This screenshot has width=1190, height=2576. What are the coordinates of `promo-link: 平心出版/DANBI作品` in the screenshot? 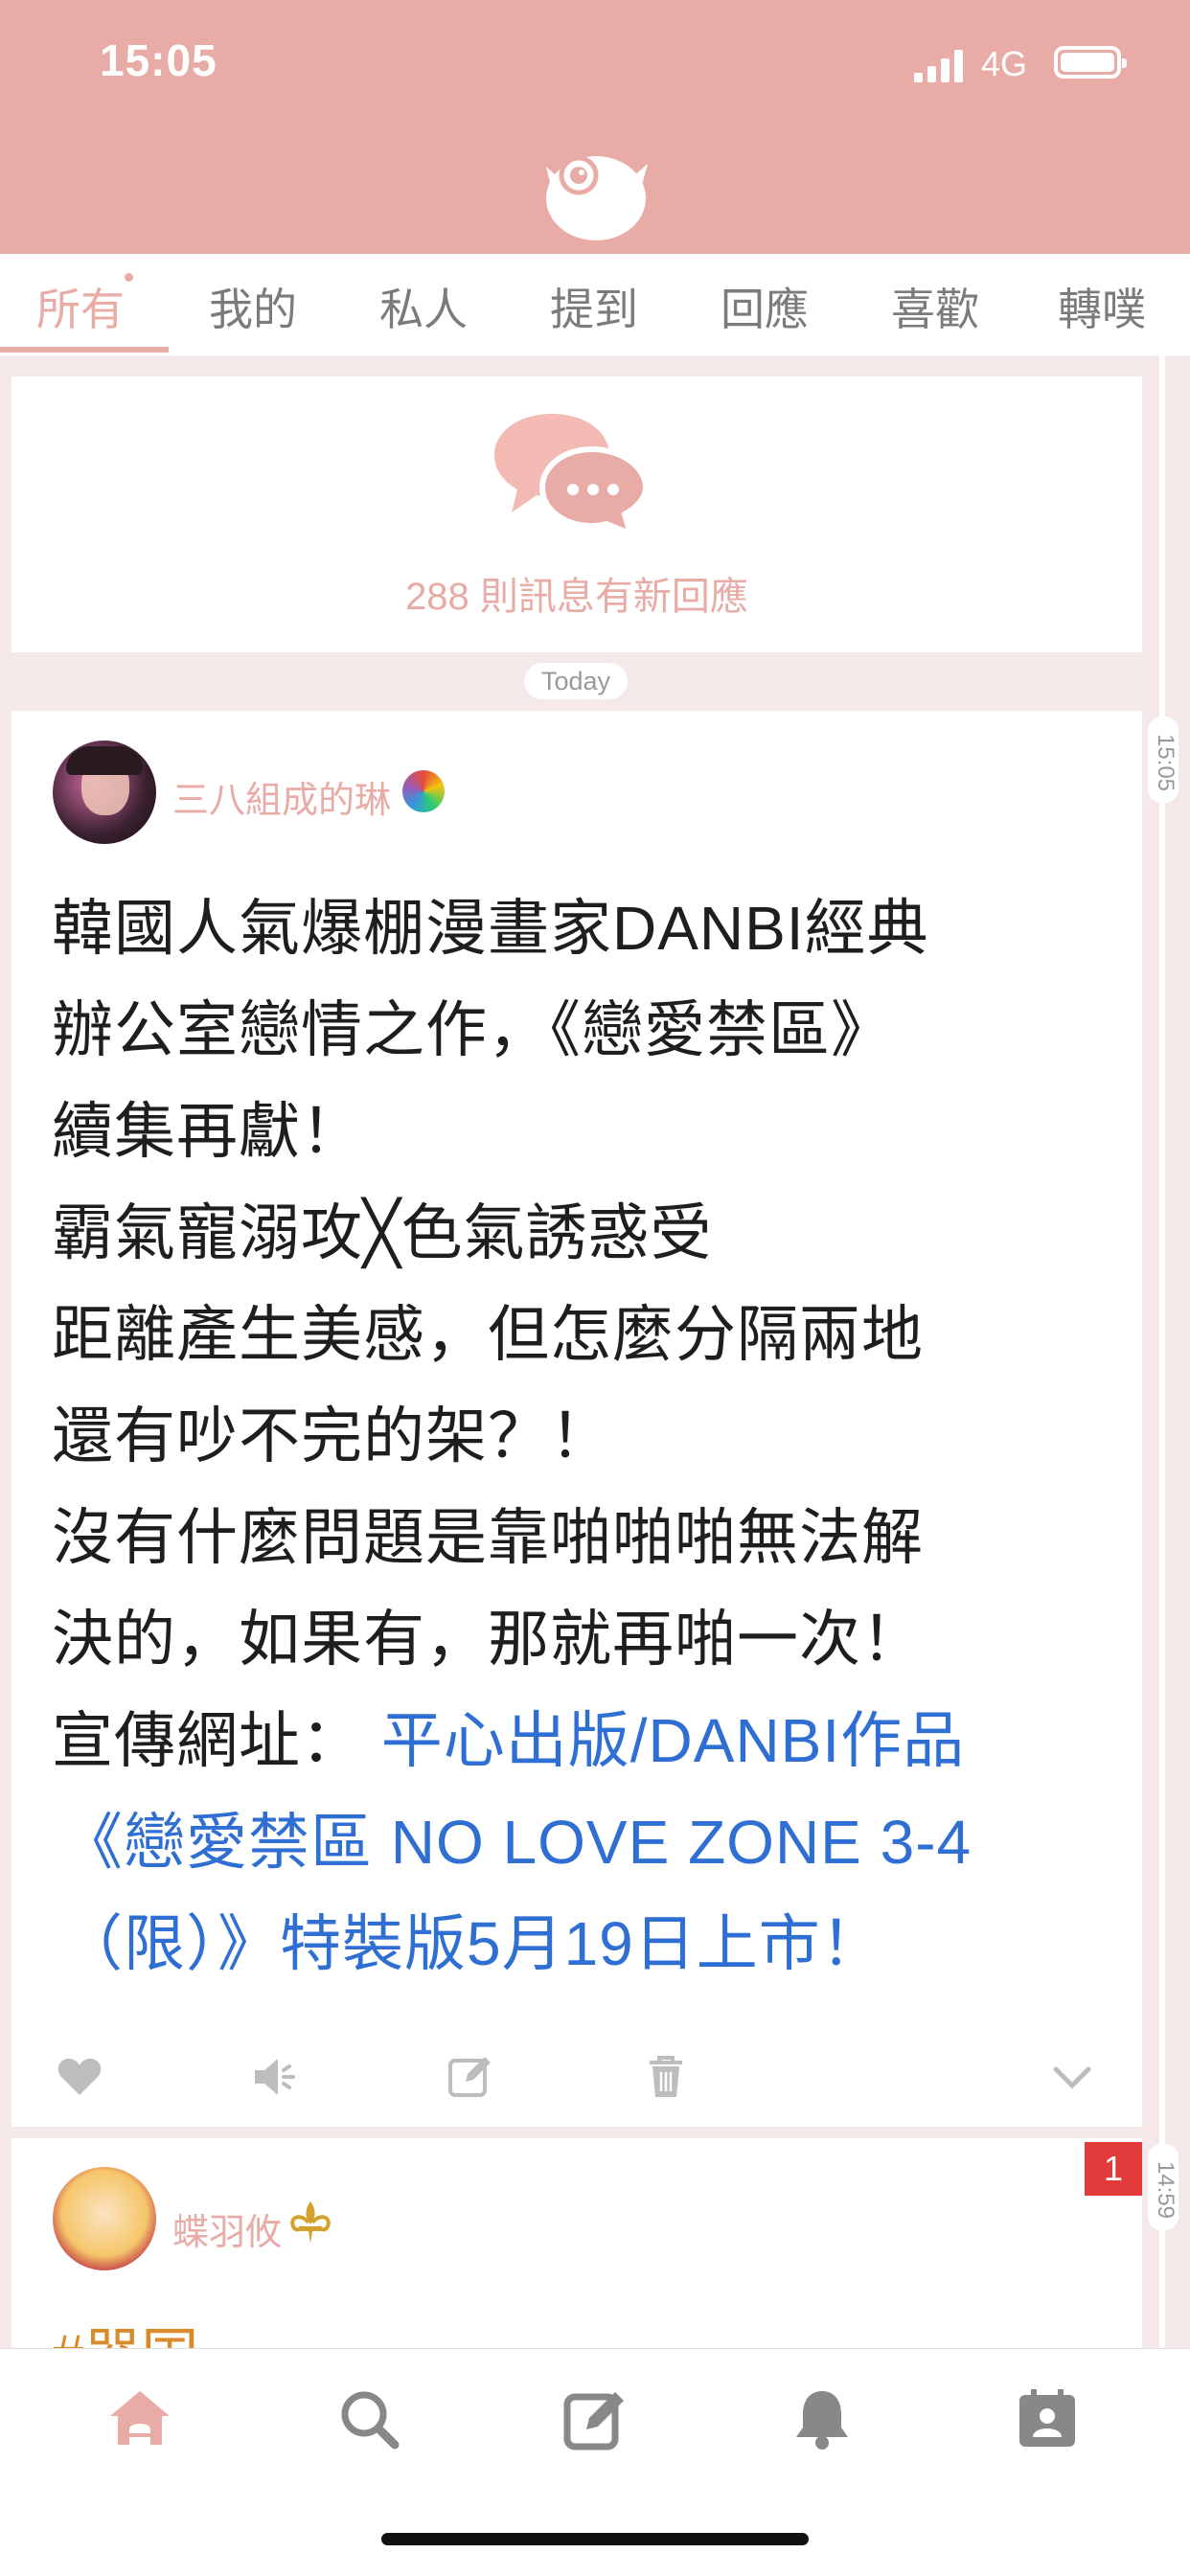 It's located at (673, 1741).